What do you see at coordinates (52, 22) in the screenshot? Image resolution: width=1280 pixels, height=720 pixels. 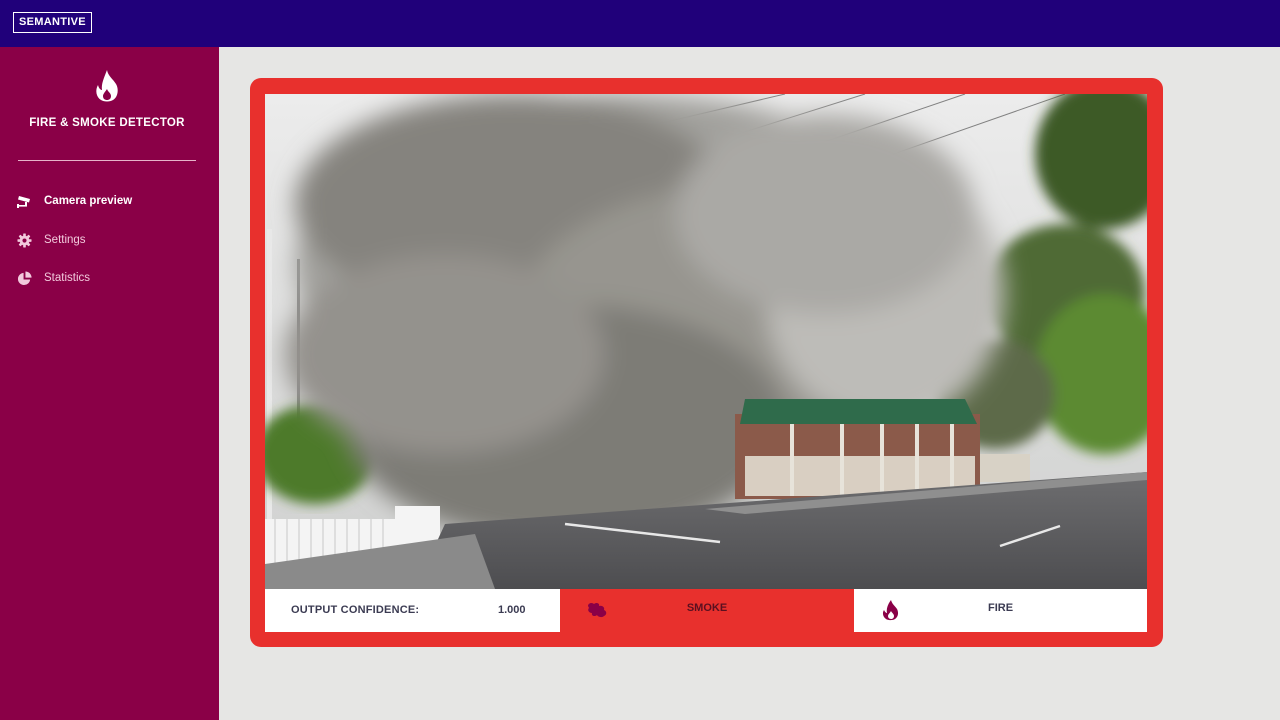 I see `brand-logo: SEMANTIVE` at bounding box center [52, 22].